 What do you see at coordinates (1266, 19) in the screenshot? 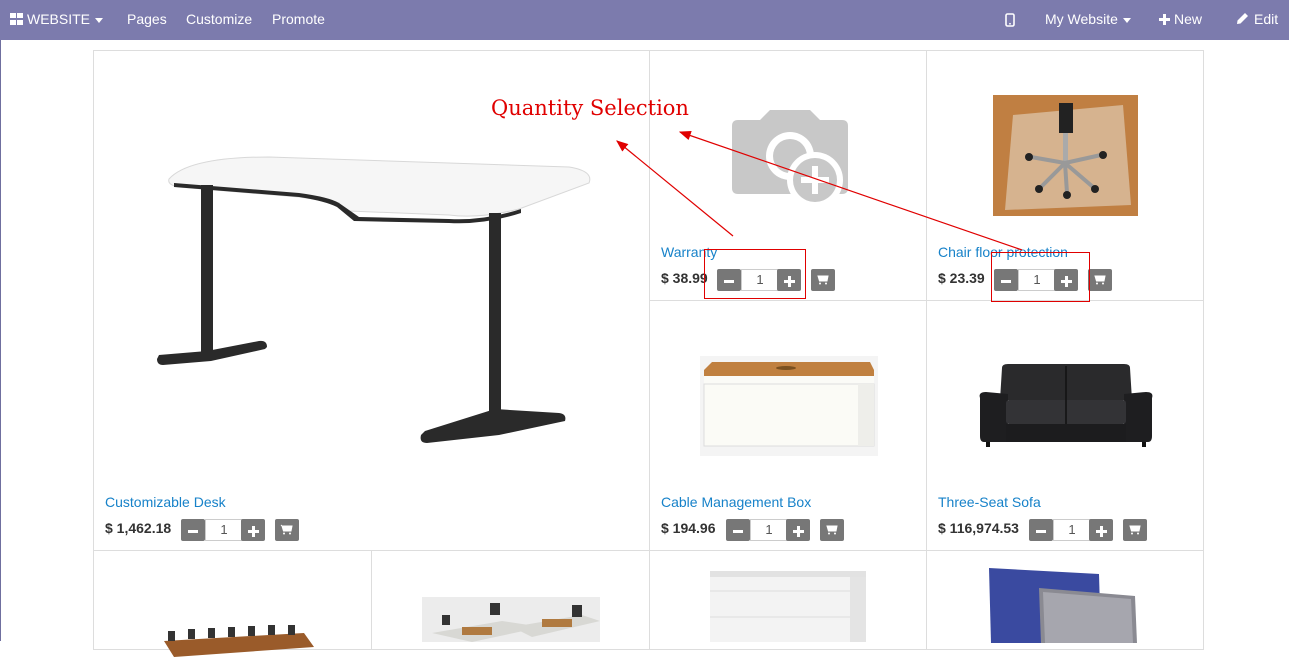
I see `edit-label: Edit` at bounding box center [1266, 19].